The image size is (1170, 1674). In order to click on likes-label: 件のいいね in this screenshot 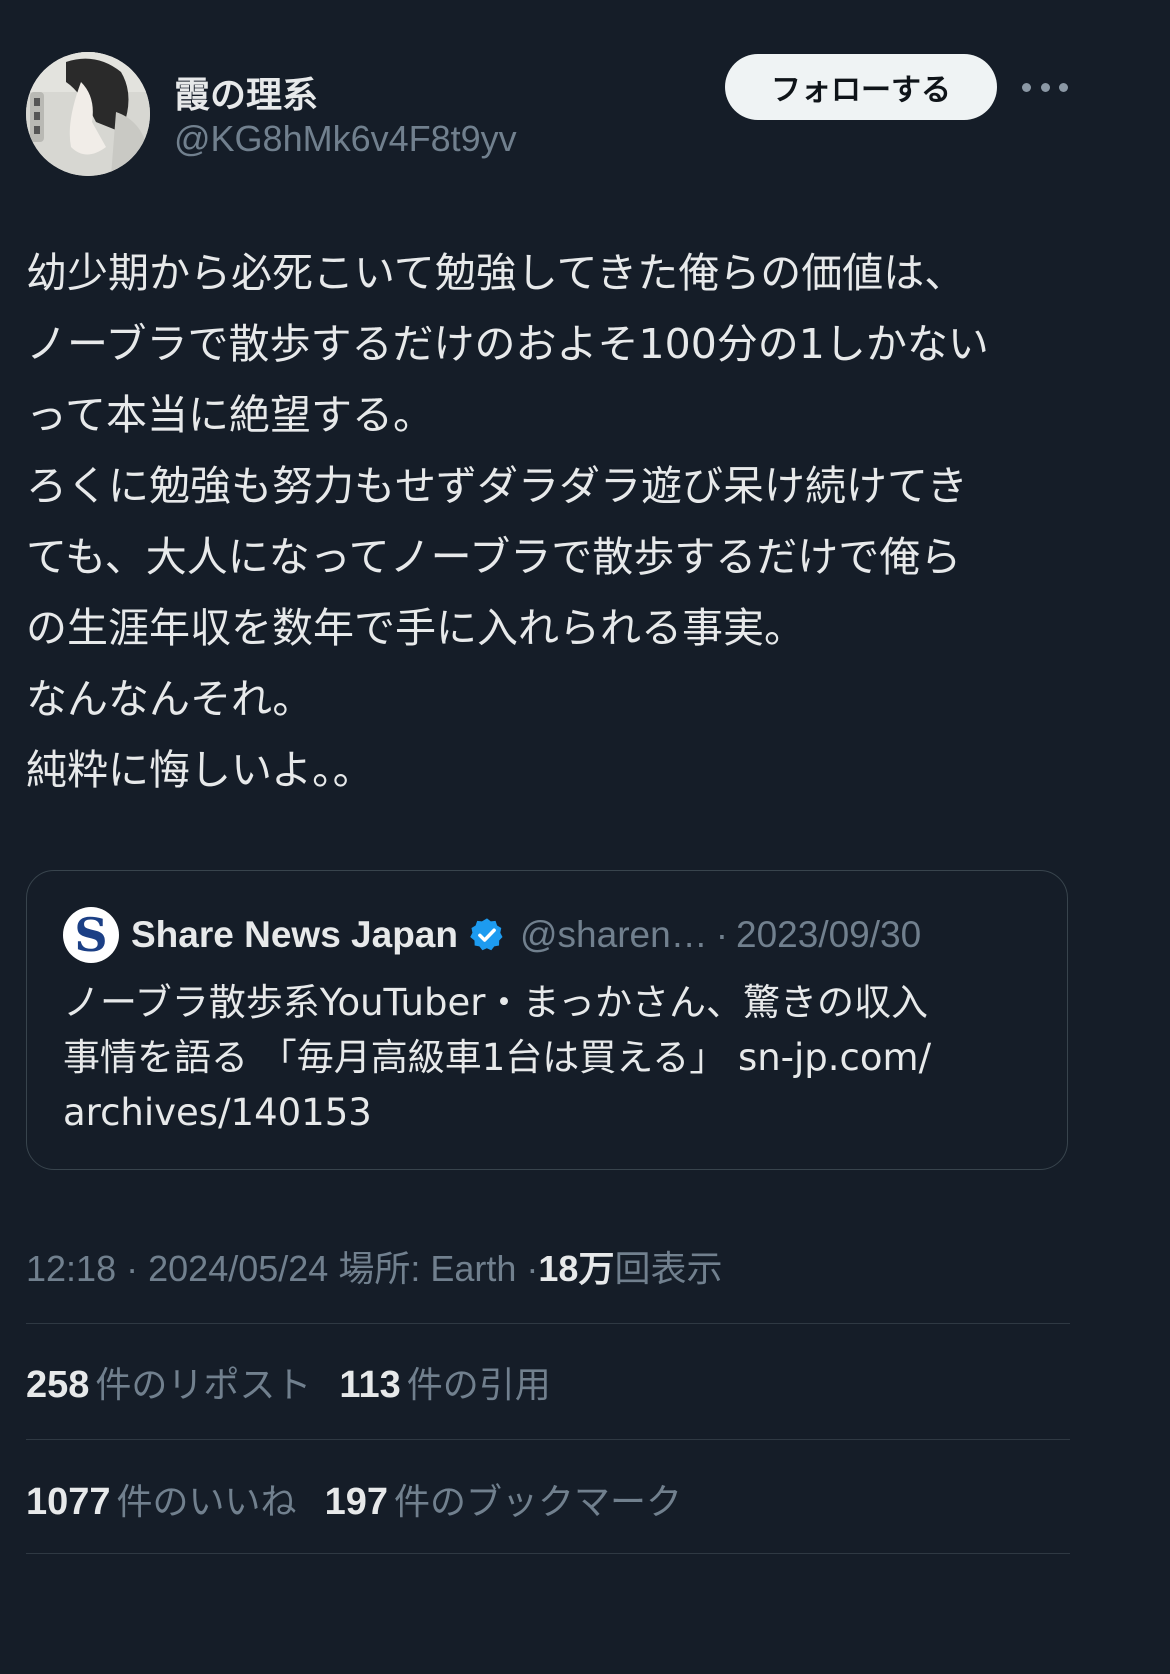, I will do `click(206, 1502)`.